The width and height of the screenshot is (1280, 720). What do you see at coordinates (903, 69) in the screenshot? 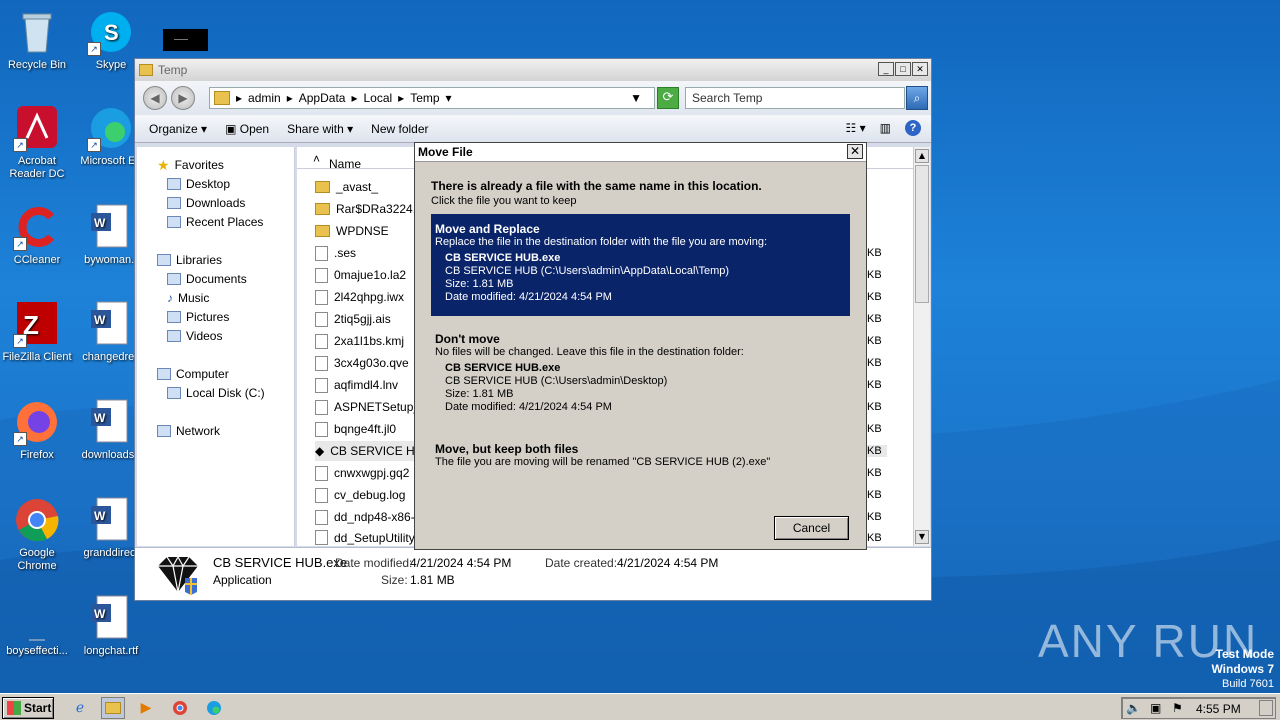
I see `maximize-button: □` at bounding box center [903, 69].